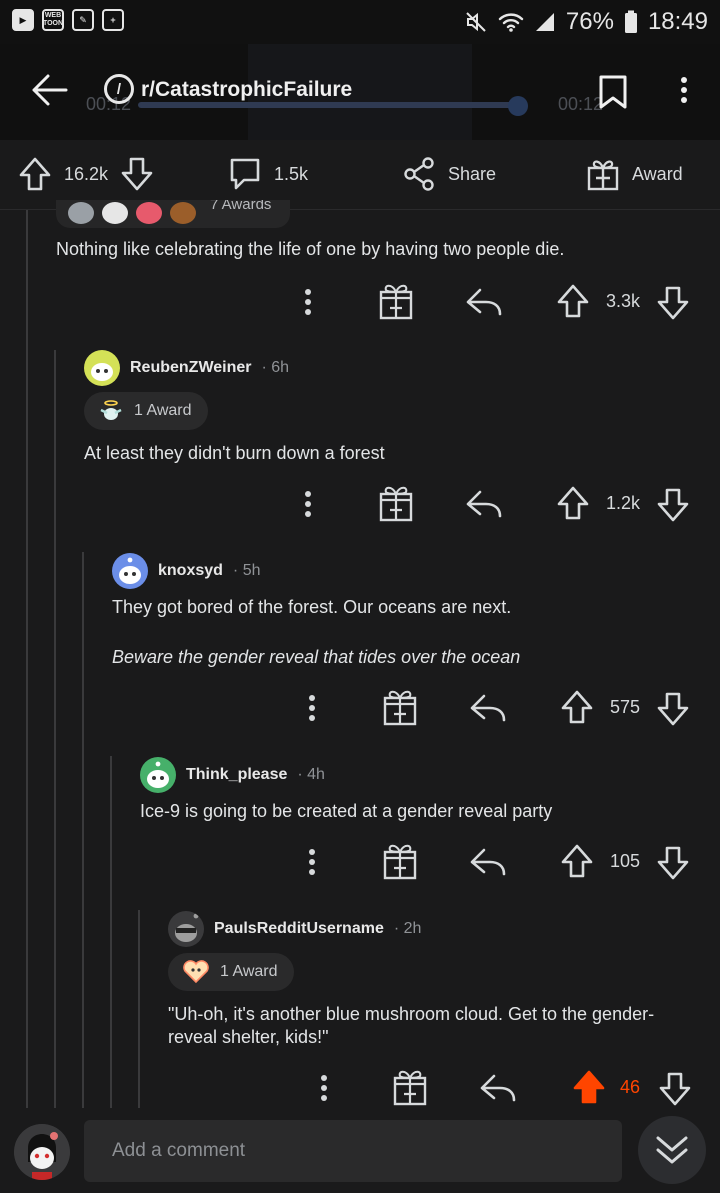  What do you see at coordinates (115, 213) in the screenshot?
I see `wholesome-award-icon` at bounding box center [115, 213].